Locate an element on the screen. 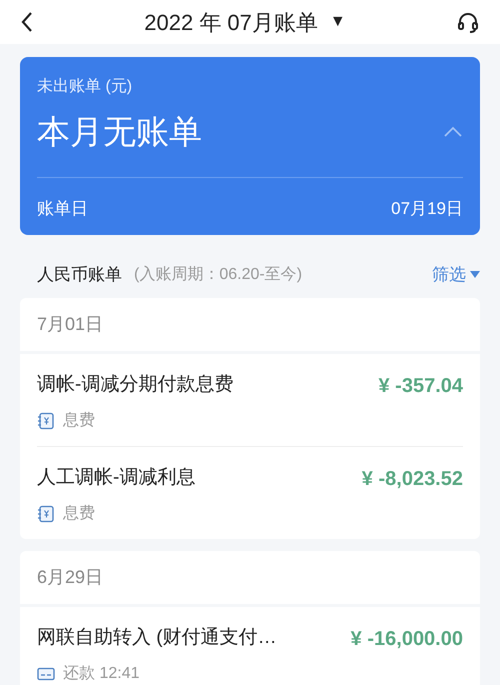 The image size is (500, 685). transaction-title: 人工调帐-调减利息 is located at coordinates (116, 478).